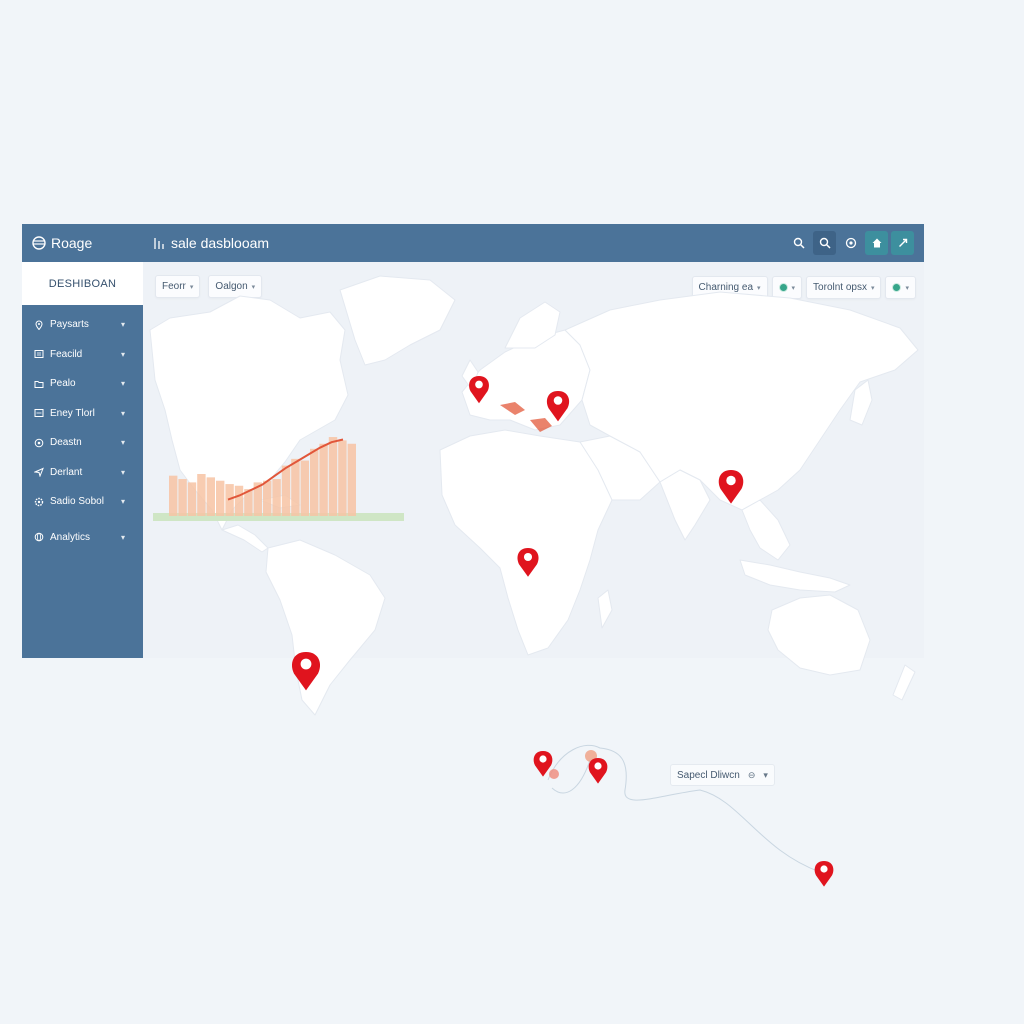  What do you see at coordinates (39, 413) in the screenshot?
I see `list-icon` at bounding box center [39, 413].